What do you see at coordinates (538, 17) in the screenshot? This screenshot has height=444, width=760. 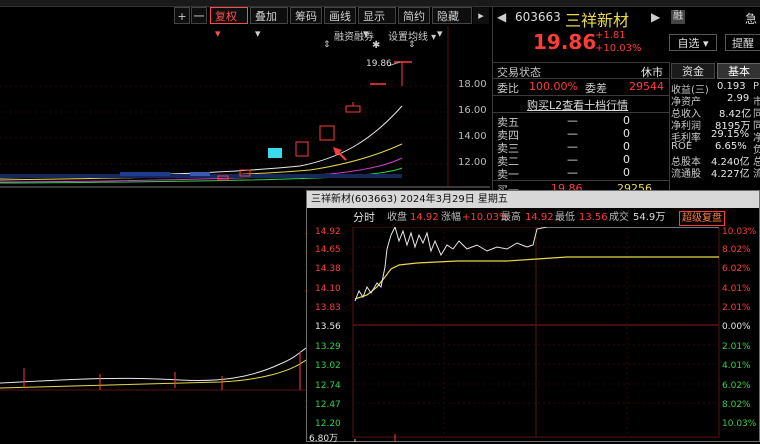 I see `stock-code: 603663` at bounding box center [538, 17].